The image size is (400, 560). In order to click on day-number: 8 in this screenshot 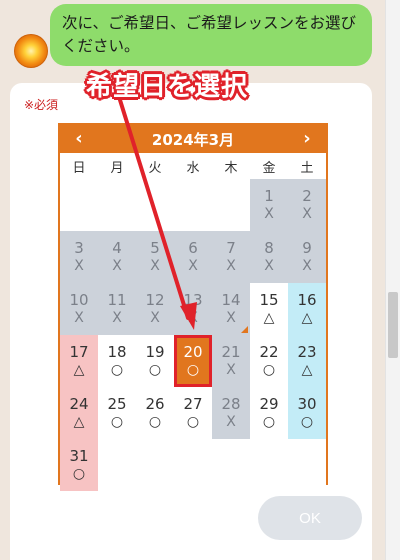, I will do `click(269, 248)`.